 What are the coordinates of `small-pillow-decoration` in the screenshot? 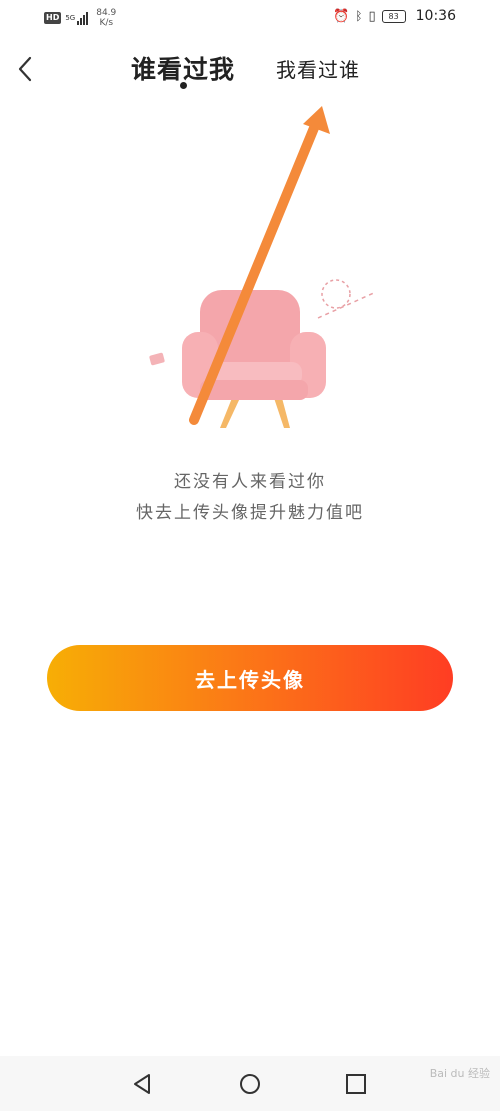 It's located at (157, 359).